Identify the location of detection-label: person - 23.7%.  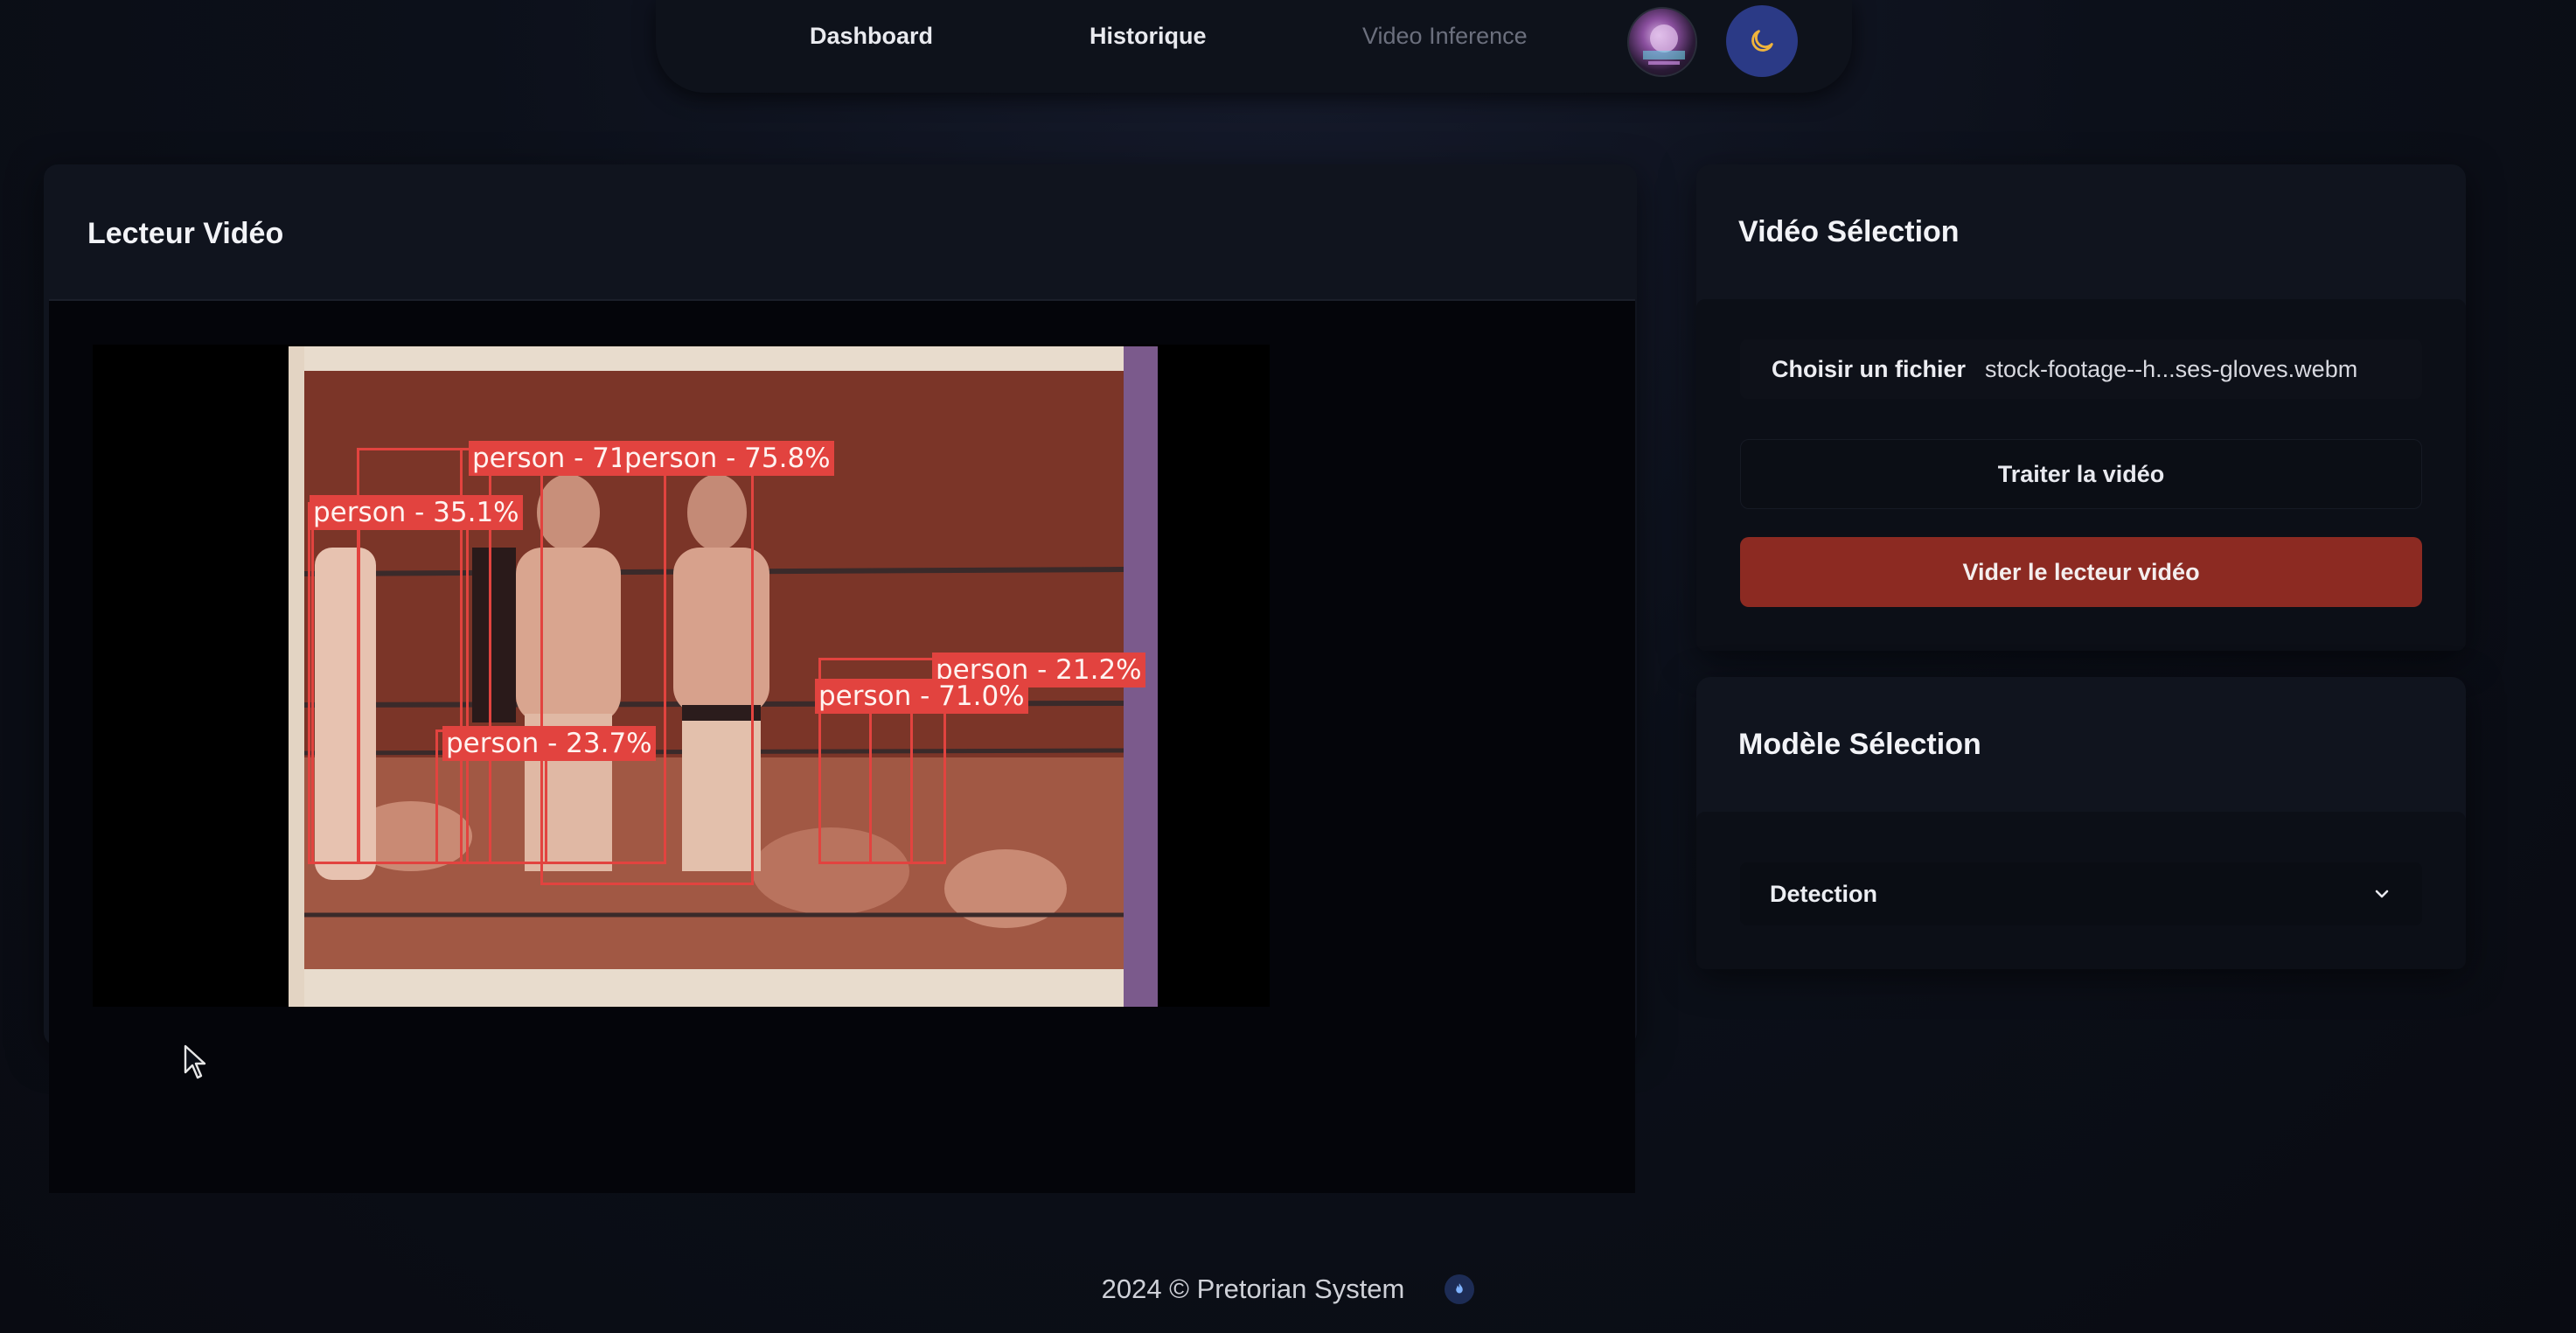
(549, 743).